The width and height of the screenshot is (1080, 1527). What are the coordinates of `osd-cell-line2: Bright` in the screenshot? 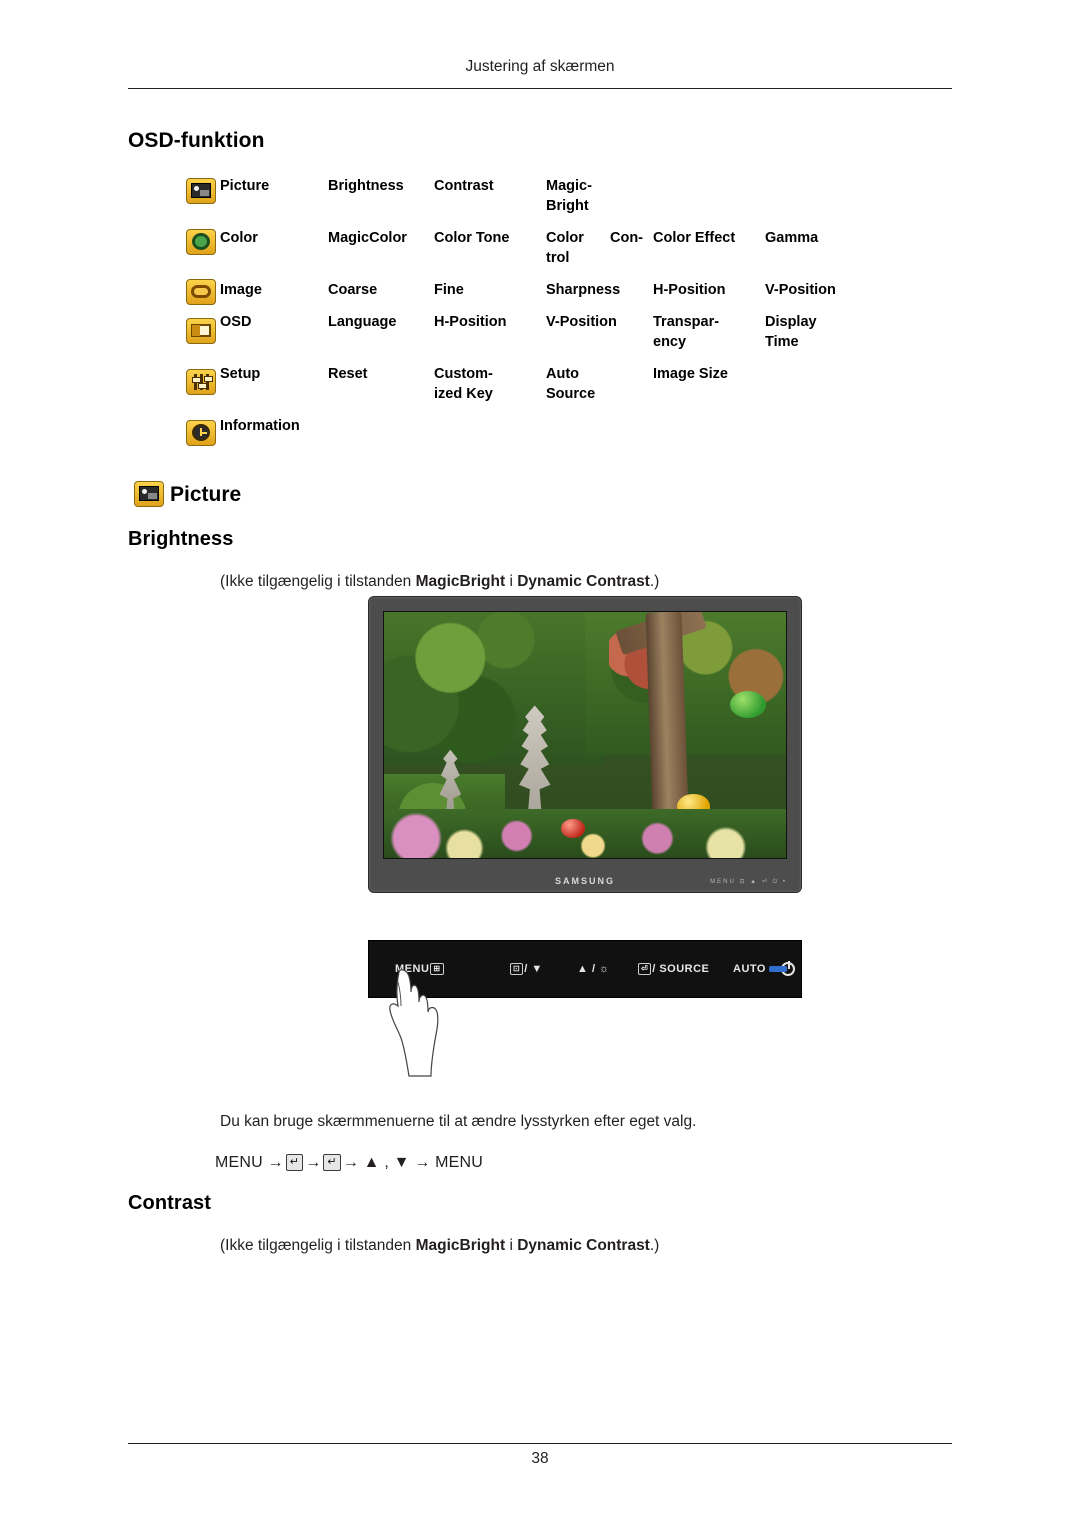 It's located at (567, 206).